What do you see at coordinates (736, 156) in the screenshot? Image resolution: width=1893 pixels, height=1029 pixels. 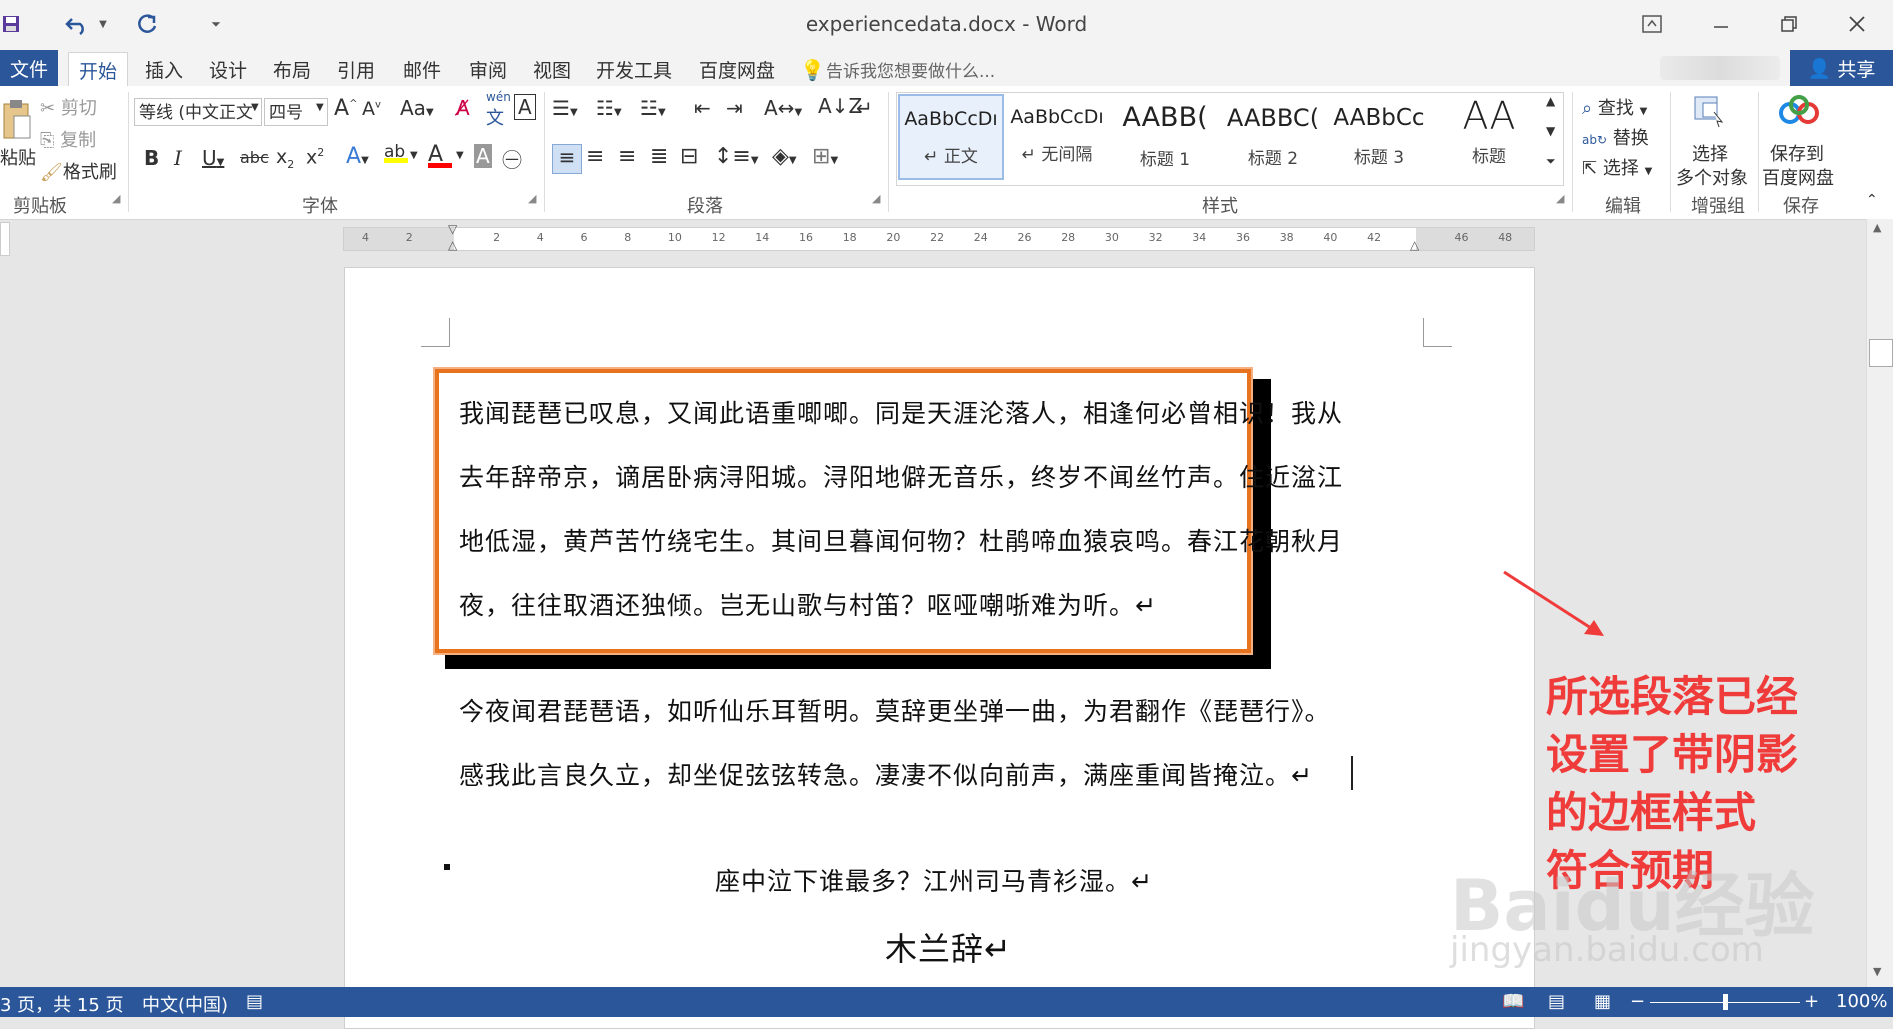 I see `line-spacing-icon: ↕≡▼` at bounding box center [736, 156].